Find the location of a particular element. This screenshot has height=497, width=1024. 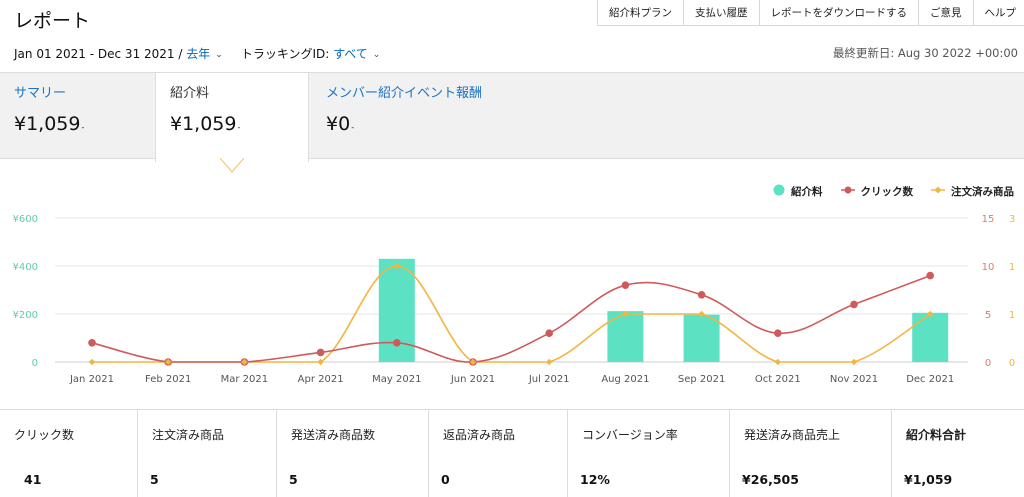

legend-item-ordered-items: 注文済み商品 is located at coordinates (972, 191).